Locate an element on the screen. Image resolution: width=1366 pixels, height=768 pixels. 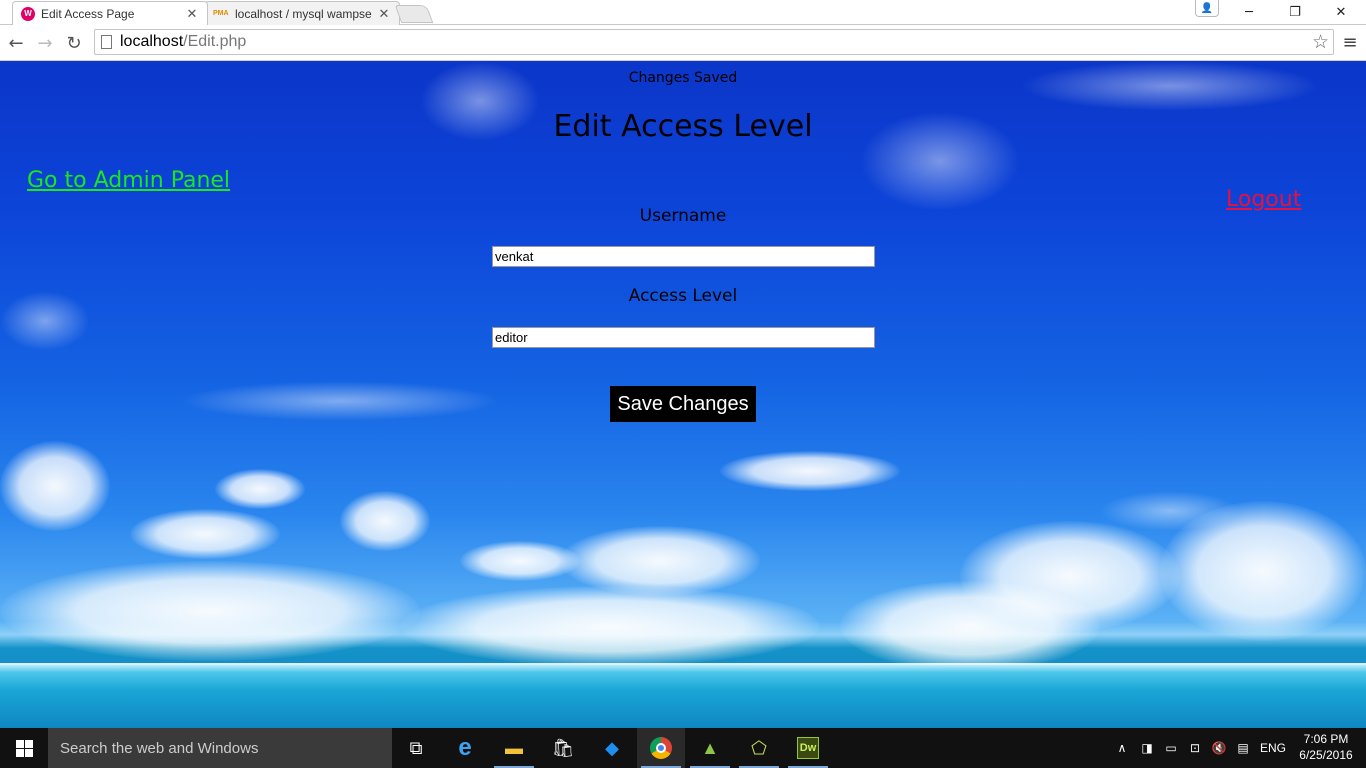
reload-icon: ↻ is located at coordinates (74, 43).